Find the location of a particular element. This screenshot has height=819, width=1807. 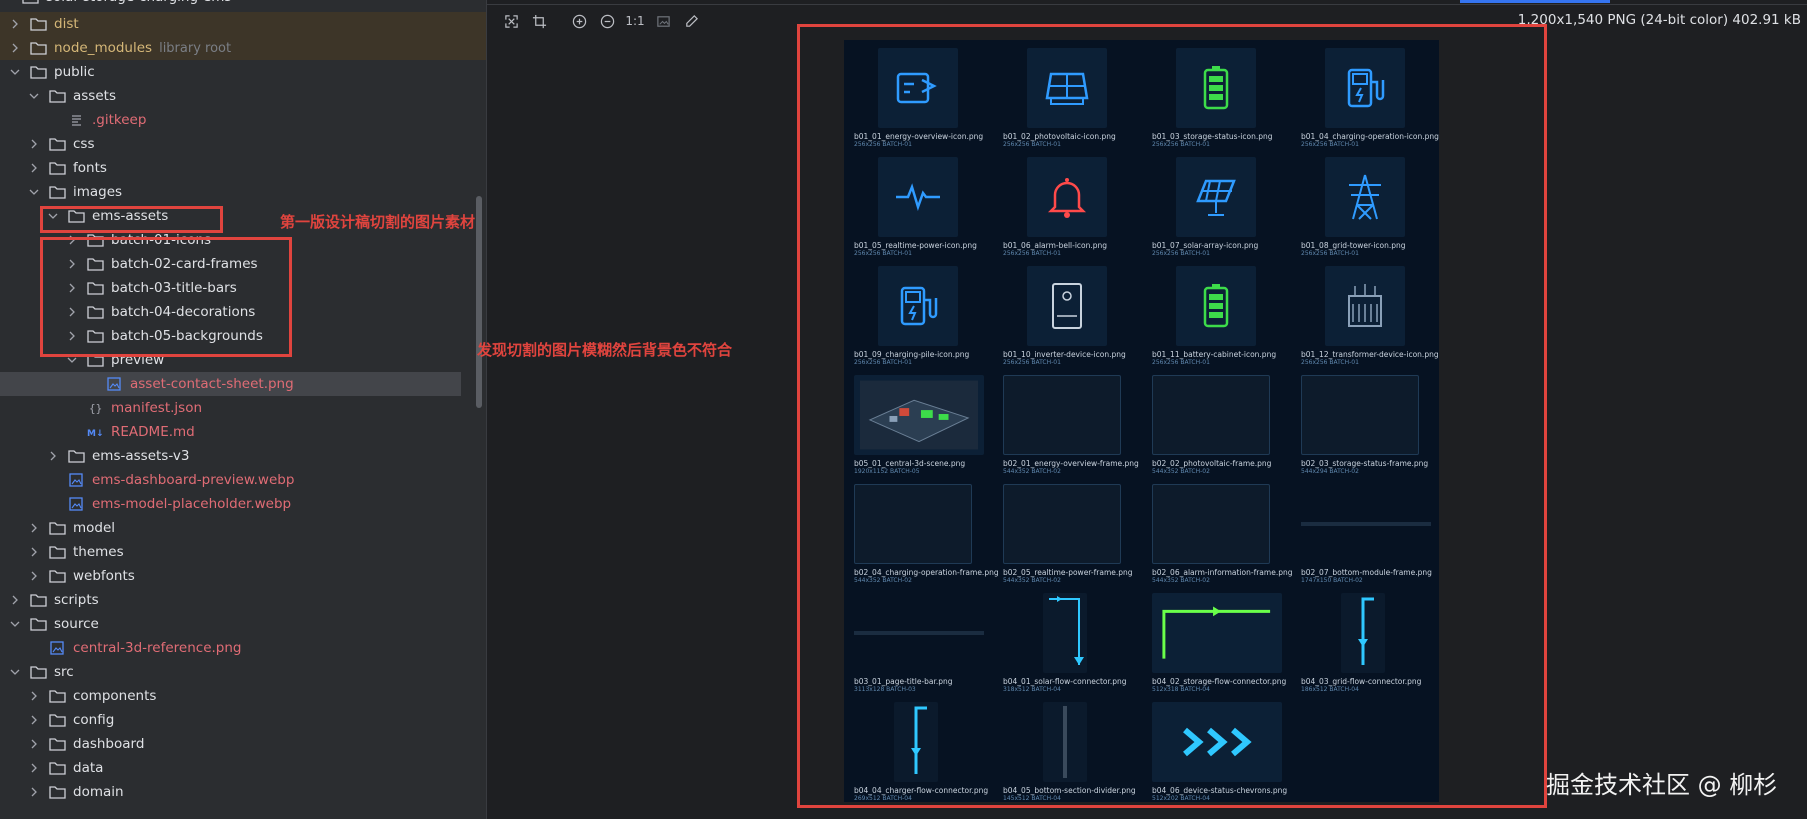

crop-icon is located at coordinates (539, 21).